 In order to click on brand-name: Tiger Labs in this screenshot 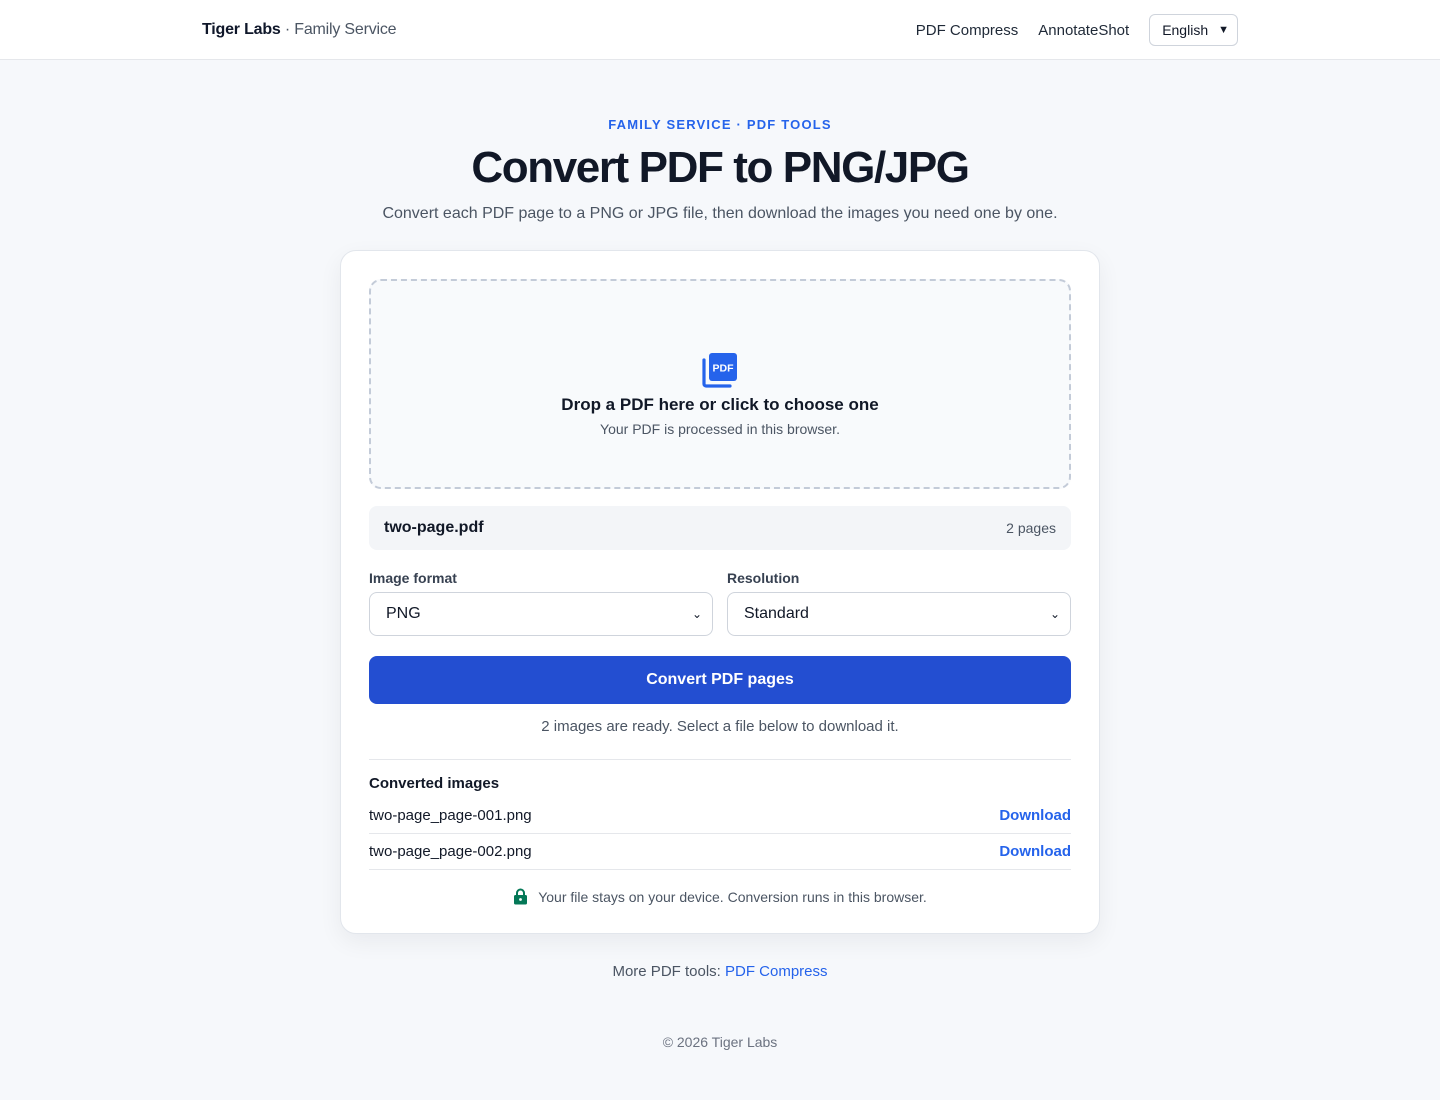, I will do `click(241, 29)`.